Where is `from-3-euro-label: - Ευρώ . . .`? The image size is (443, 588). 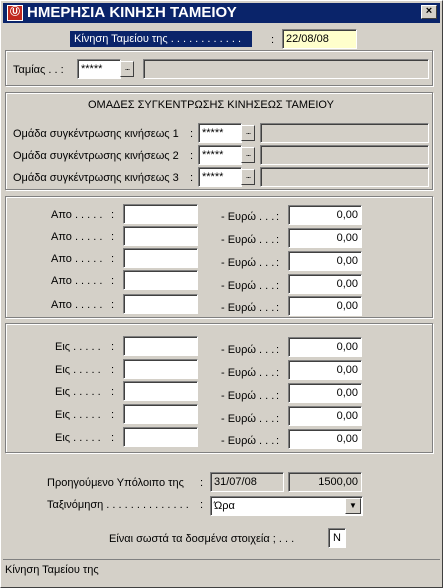
from-3-euro-label: - Ευρώ . . . is located at coordinates (248, 263).